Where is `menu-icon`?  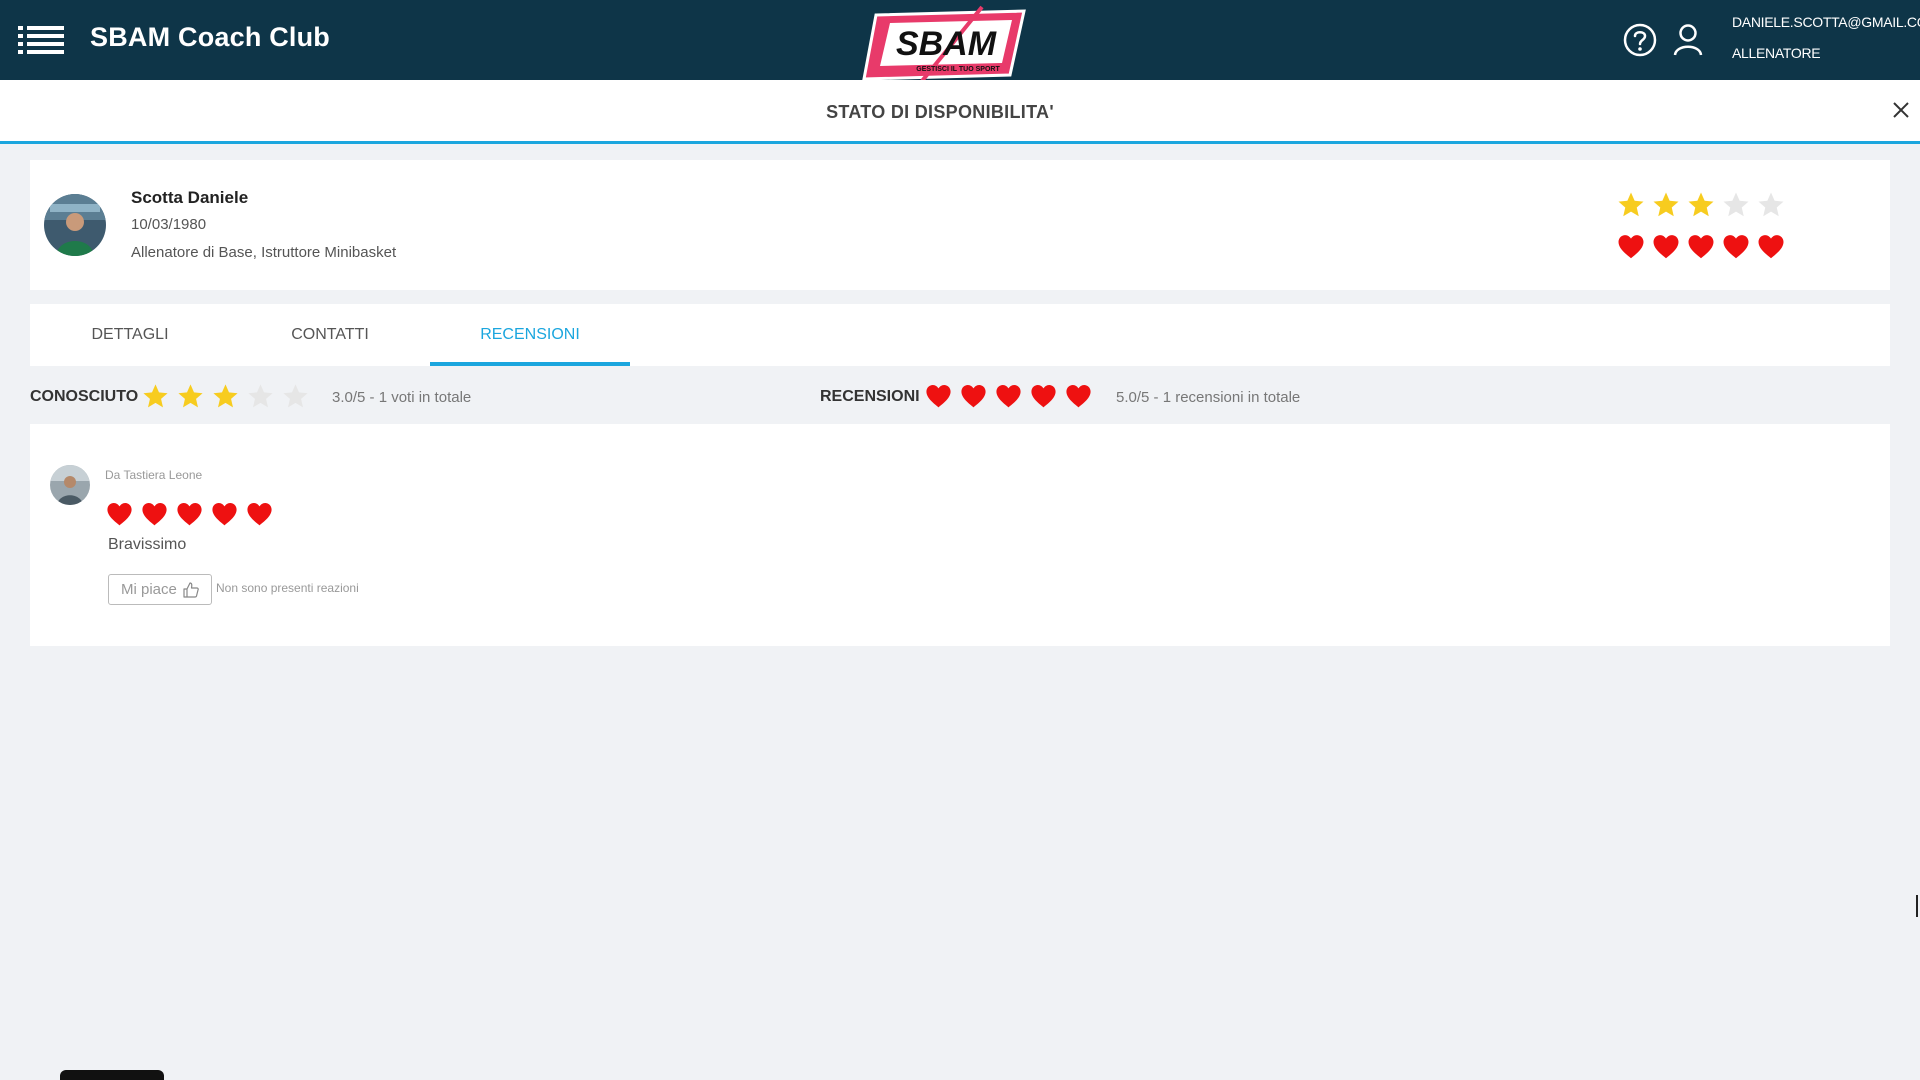
menu-icon is located at coordinates (42, 40).